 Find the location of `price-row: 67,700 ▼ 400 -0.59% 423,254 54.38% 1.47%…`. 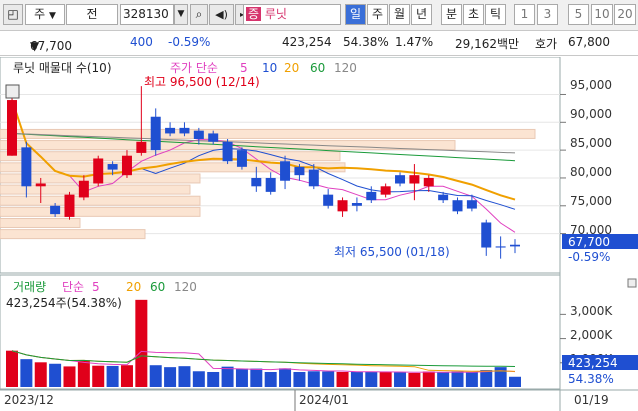

price-row: 67,700 ▼ 400 -0.59% 423,254 54.38% 1.47%… is located at coordinates (319, 43).